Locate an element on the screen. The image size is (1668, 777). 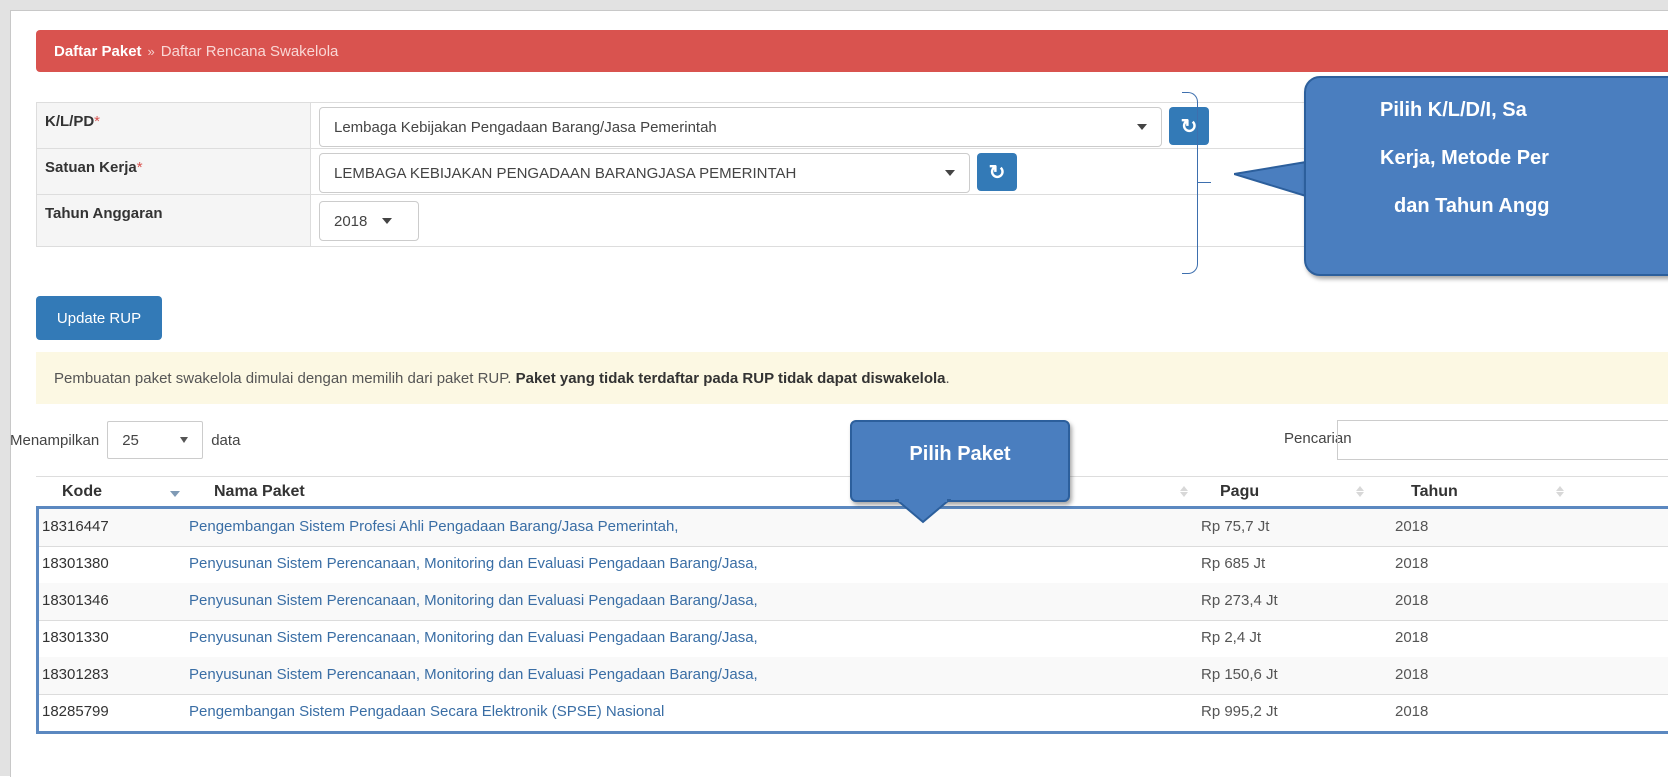
callout-select-package: Pilih Paket is located at coordinates (960, 461).